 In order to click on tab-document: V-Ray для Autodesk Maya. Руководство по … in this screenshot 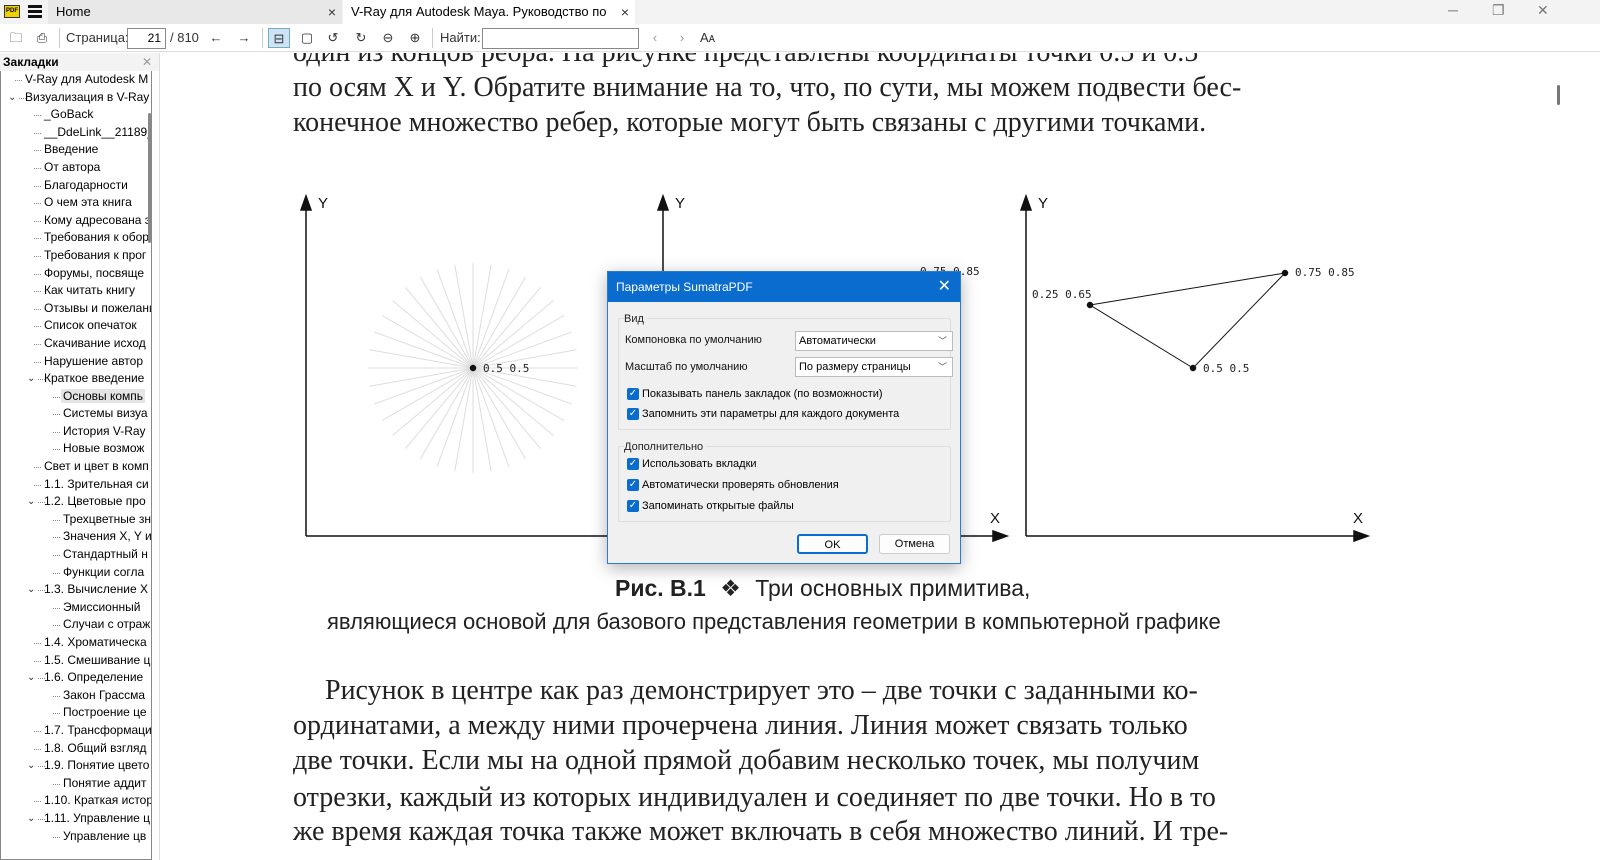, I will do `click(489, 21)`.